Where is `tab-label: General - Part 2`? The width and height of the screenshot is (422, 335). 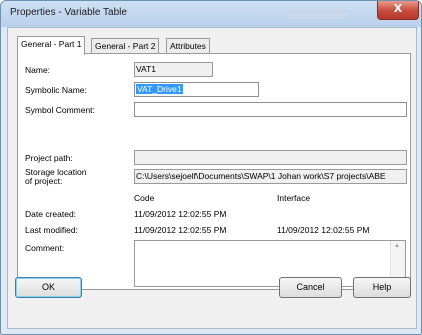
tab-label: General - Part 2 is located at coordinates (125, 46).